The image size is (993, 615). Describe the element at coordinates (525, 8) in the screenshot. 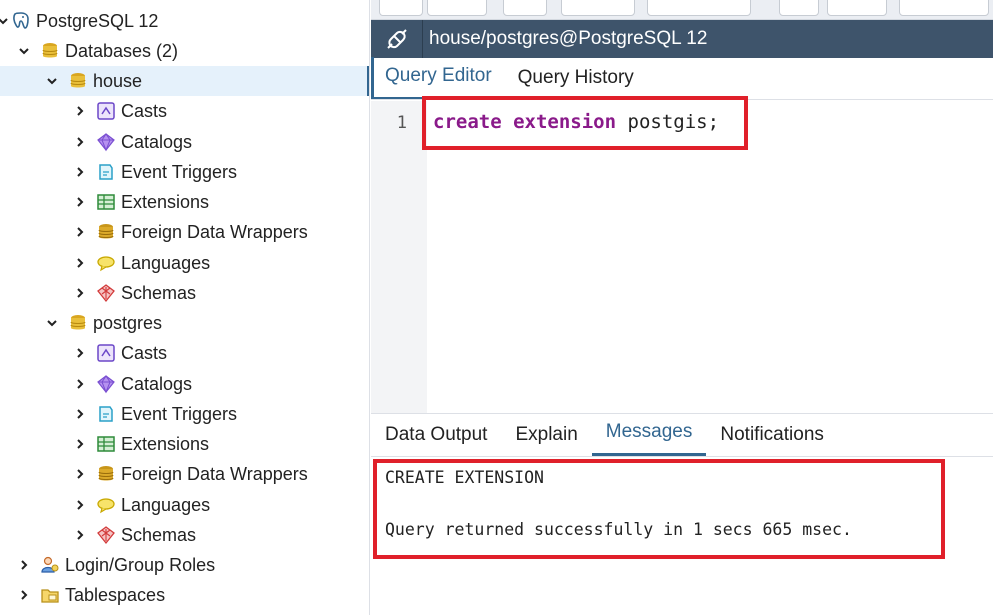

I see `save-data-button` at that location.